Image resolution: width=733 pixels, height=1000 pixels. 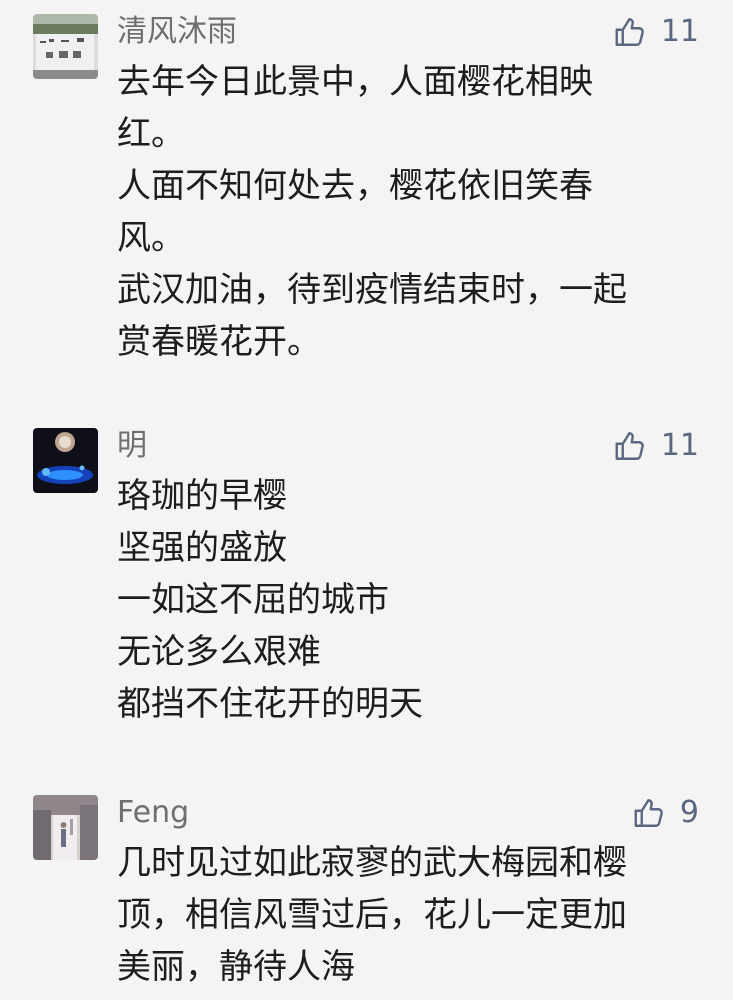 What do you see at coordinates (177, 31) in the screenshot?
I see `comment-author: 清风沐雨` at bounding box center [177, 31].